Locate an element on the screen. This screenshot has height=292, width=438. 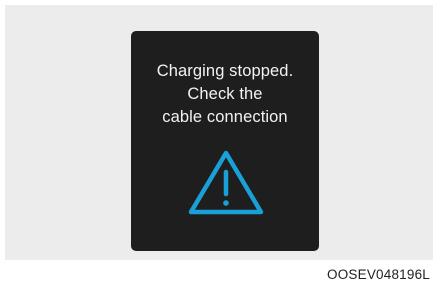
figure-code: OOSEV048196L is located at coordinates (378, 274).